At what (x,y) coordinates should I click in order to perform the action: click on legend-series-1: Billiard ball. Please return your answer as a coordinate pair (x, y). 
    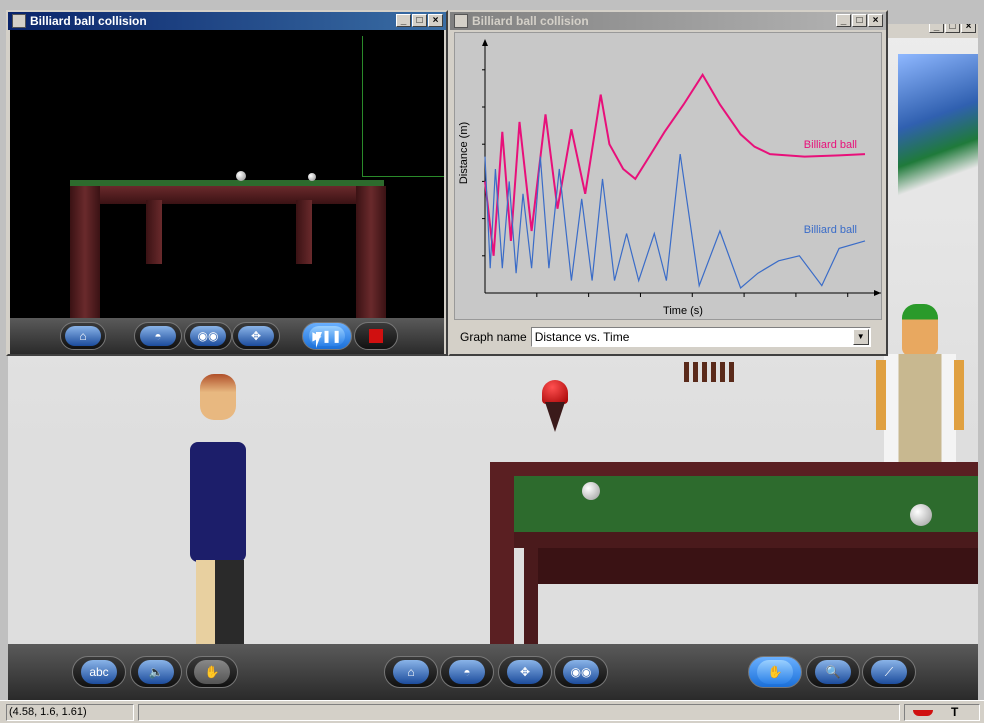
    Looking at the image, I should click on (830, 145).